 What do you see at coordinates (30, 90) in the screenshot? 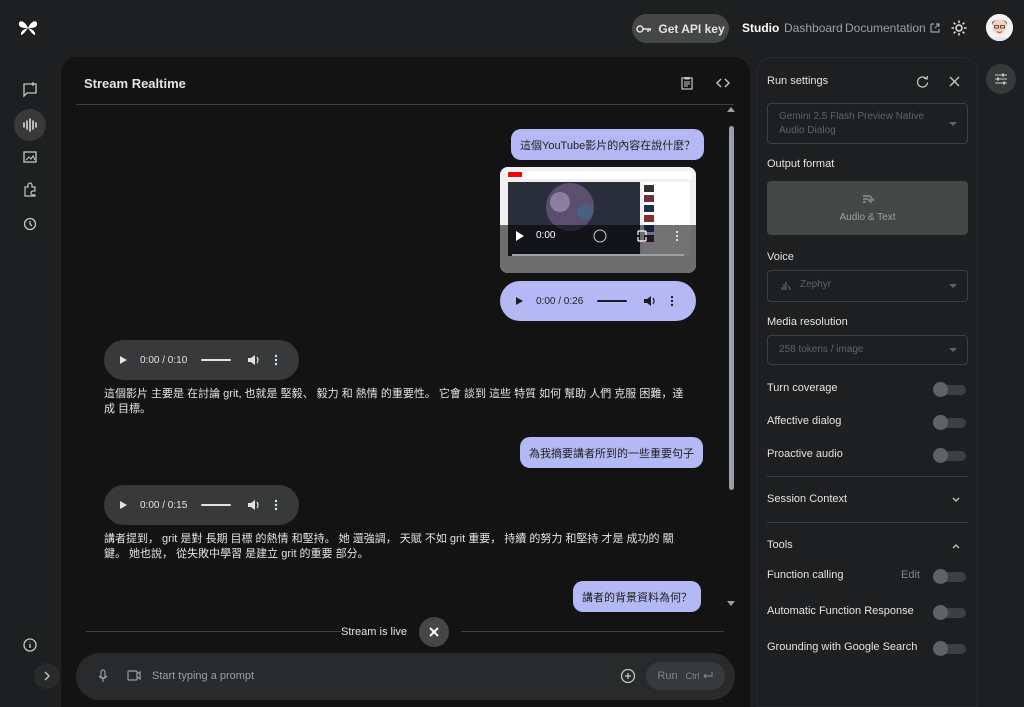
I see `nav-chat-icon` at bounding box center [30, 90].